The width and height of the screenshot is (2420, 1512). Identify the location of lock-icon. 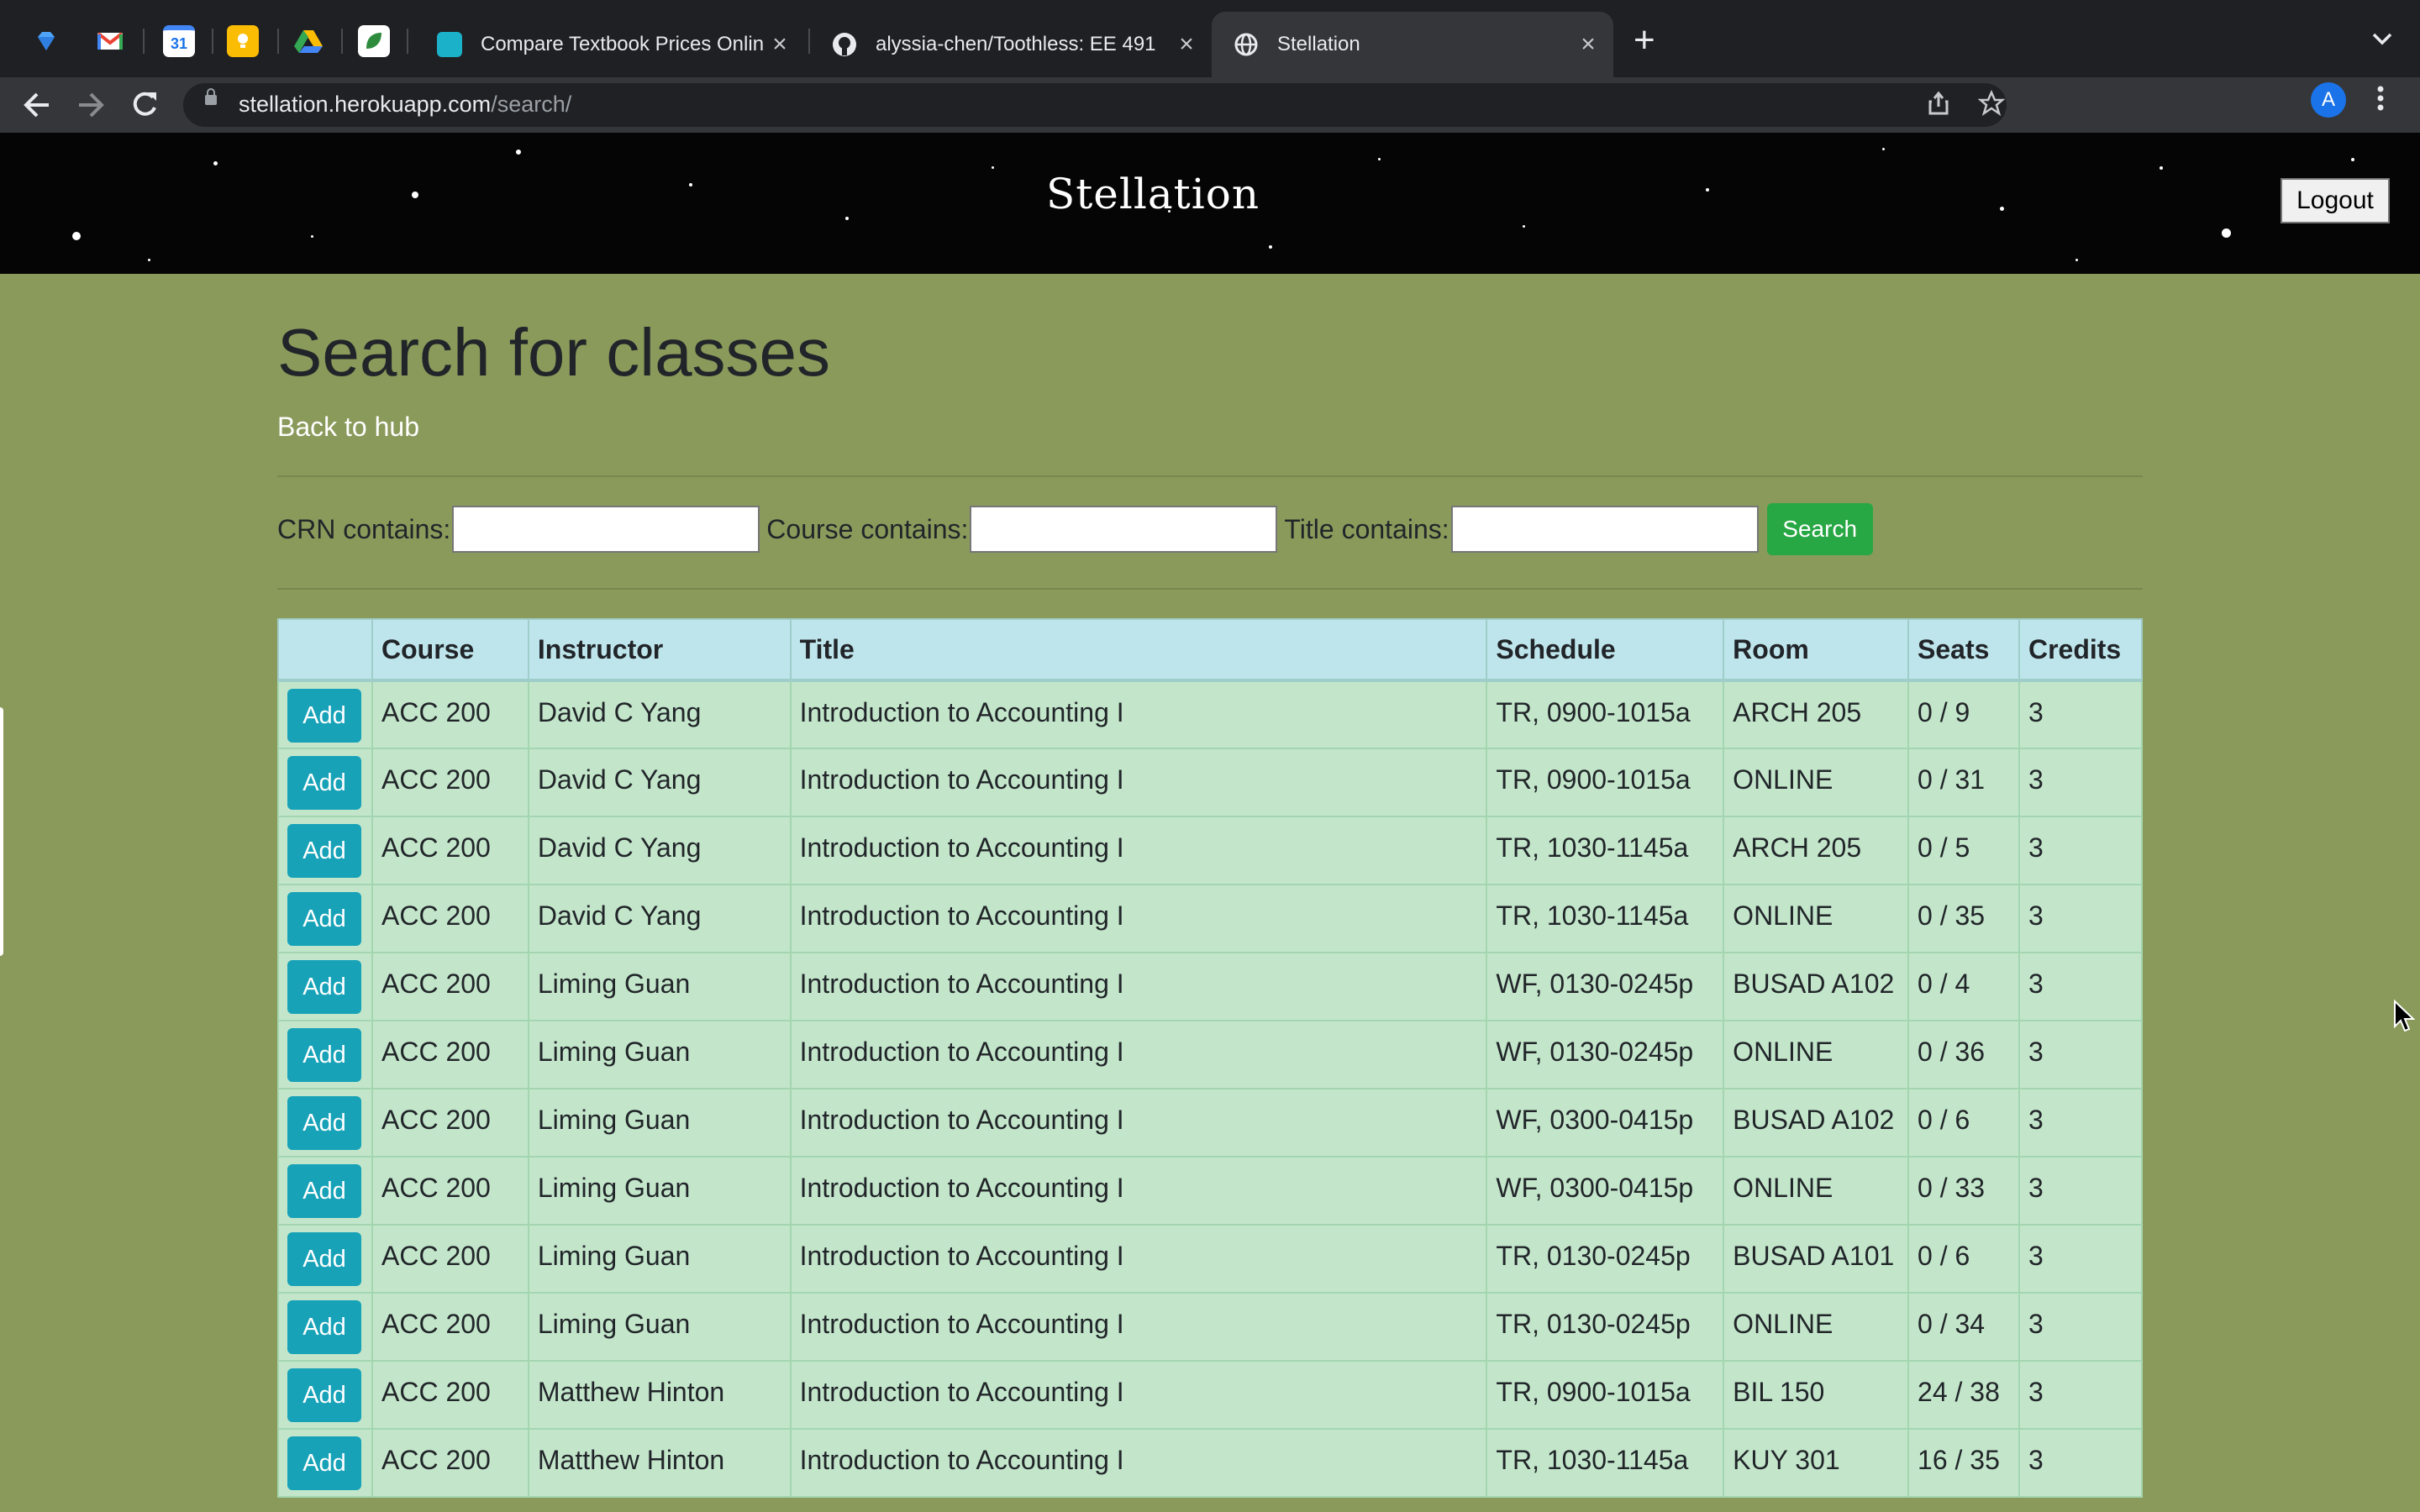
(211, 96).